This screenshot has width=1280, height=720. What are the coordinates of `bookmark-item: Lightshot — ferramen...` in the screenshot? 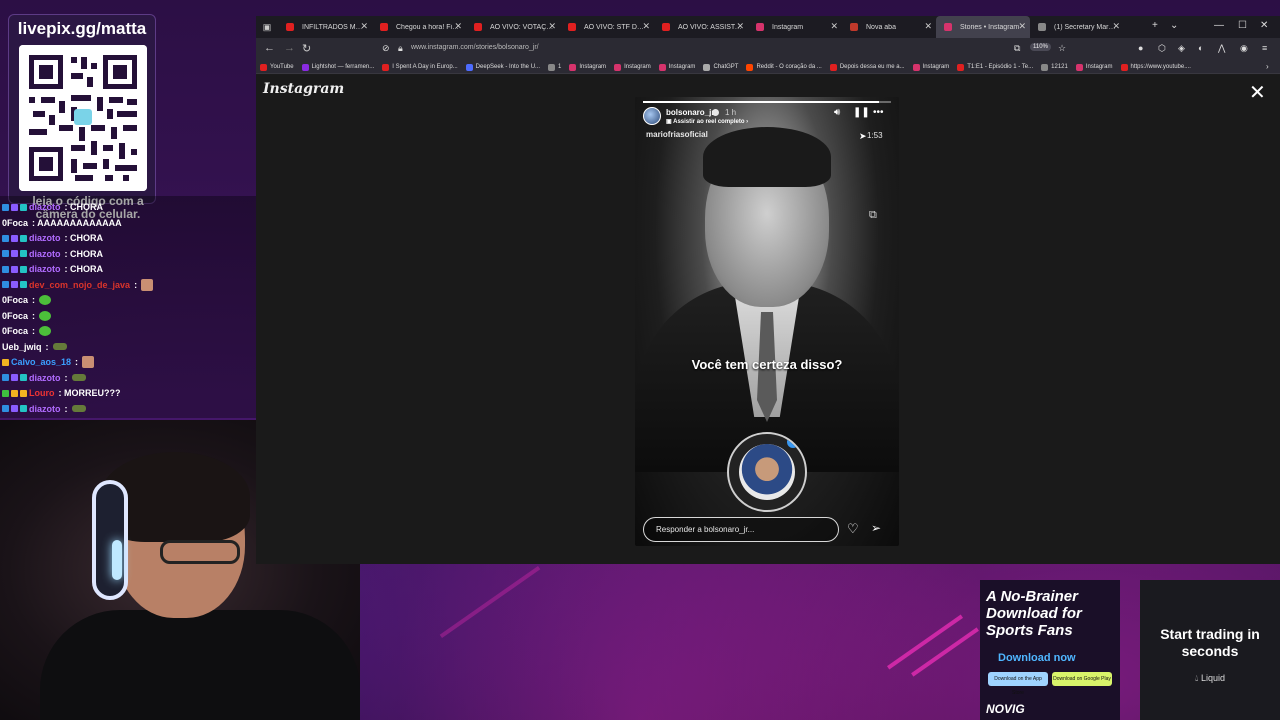 It's located at (338, 67).